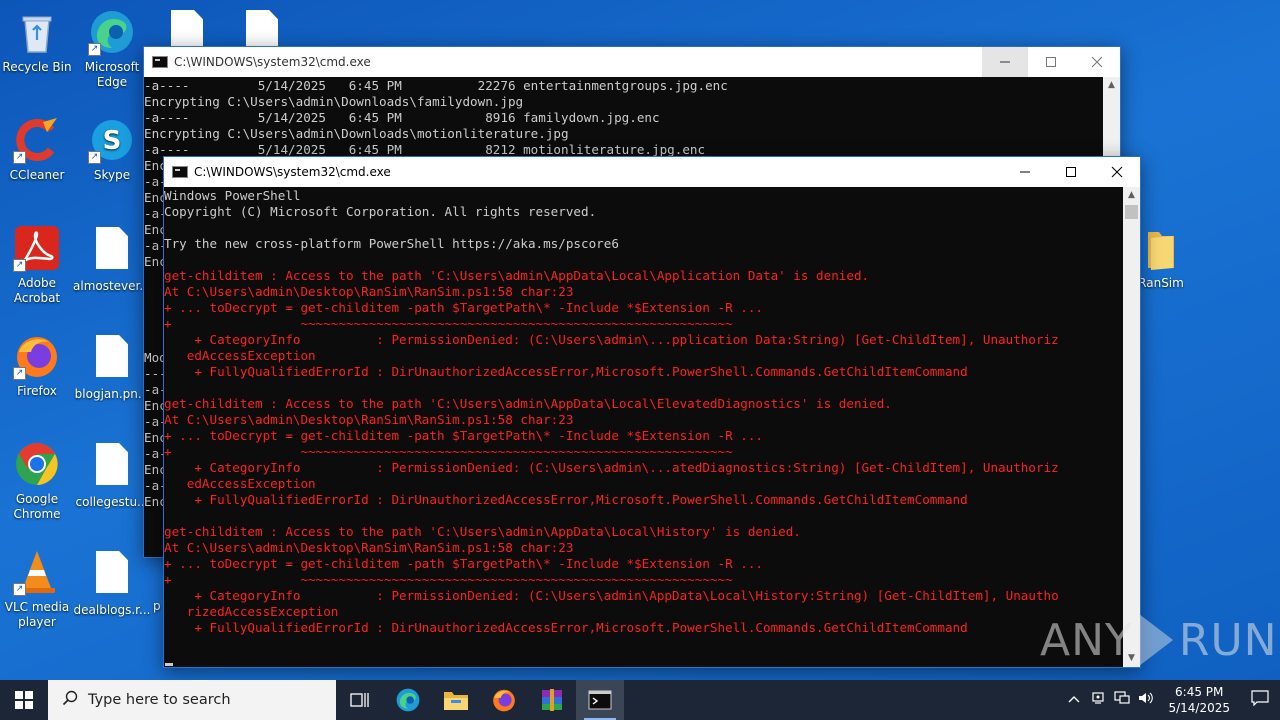 The image size is (1280, 720). Describe the element at coordinates (1146, 700) in the screenshot. I see `tray-volume-icon` at that location.